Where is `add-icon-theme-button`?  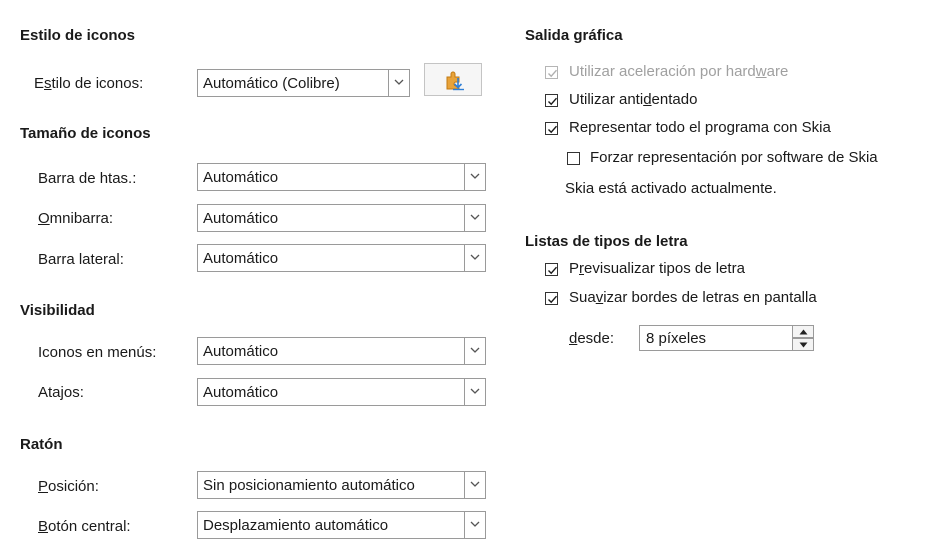
add-icon-theme-button is located at coordinates (453, 79).